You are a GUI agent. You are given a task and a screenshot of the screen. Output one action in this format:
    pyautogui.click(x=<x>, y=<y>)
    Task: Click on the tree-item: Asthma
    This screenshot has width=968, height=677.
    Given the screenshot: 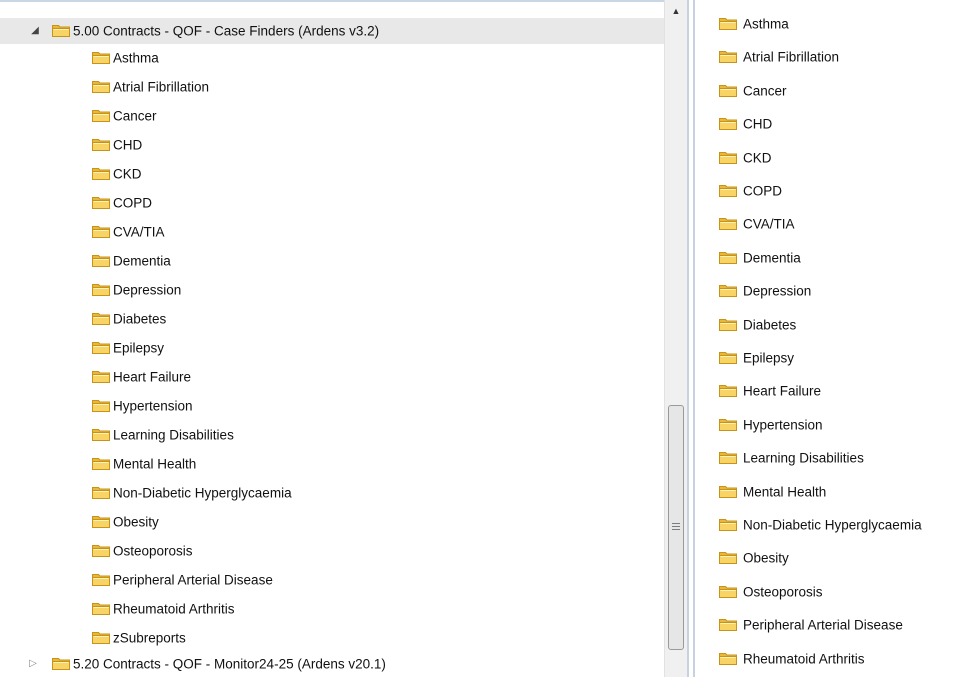 What is the action you would take?
    pyautogui.click(x=125, y=58)
    